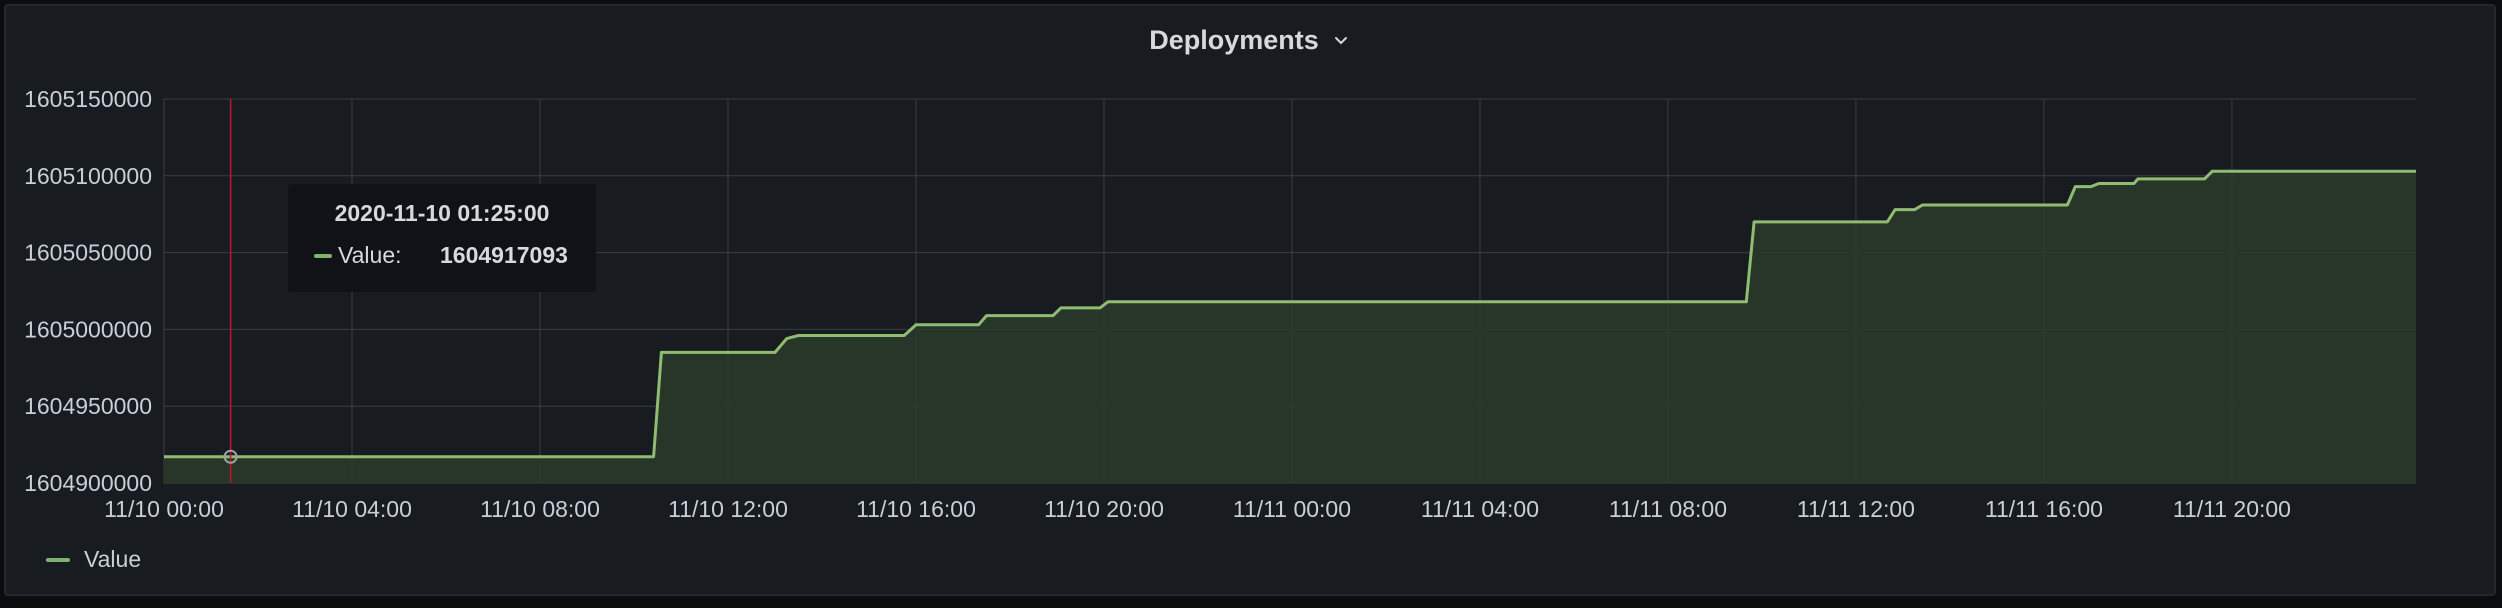 Image resolution: width=2502 pixels, height=608 pixels. What do you see at coordinates (504, 255) in the screenshot?
I see `tooltip-value: 1604917093` at bounding box center [504, 255].